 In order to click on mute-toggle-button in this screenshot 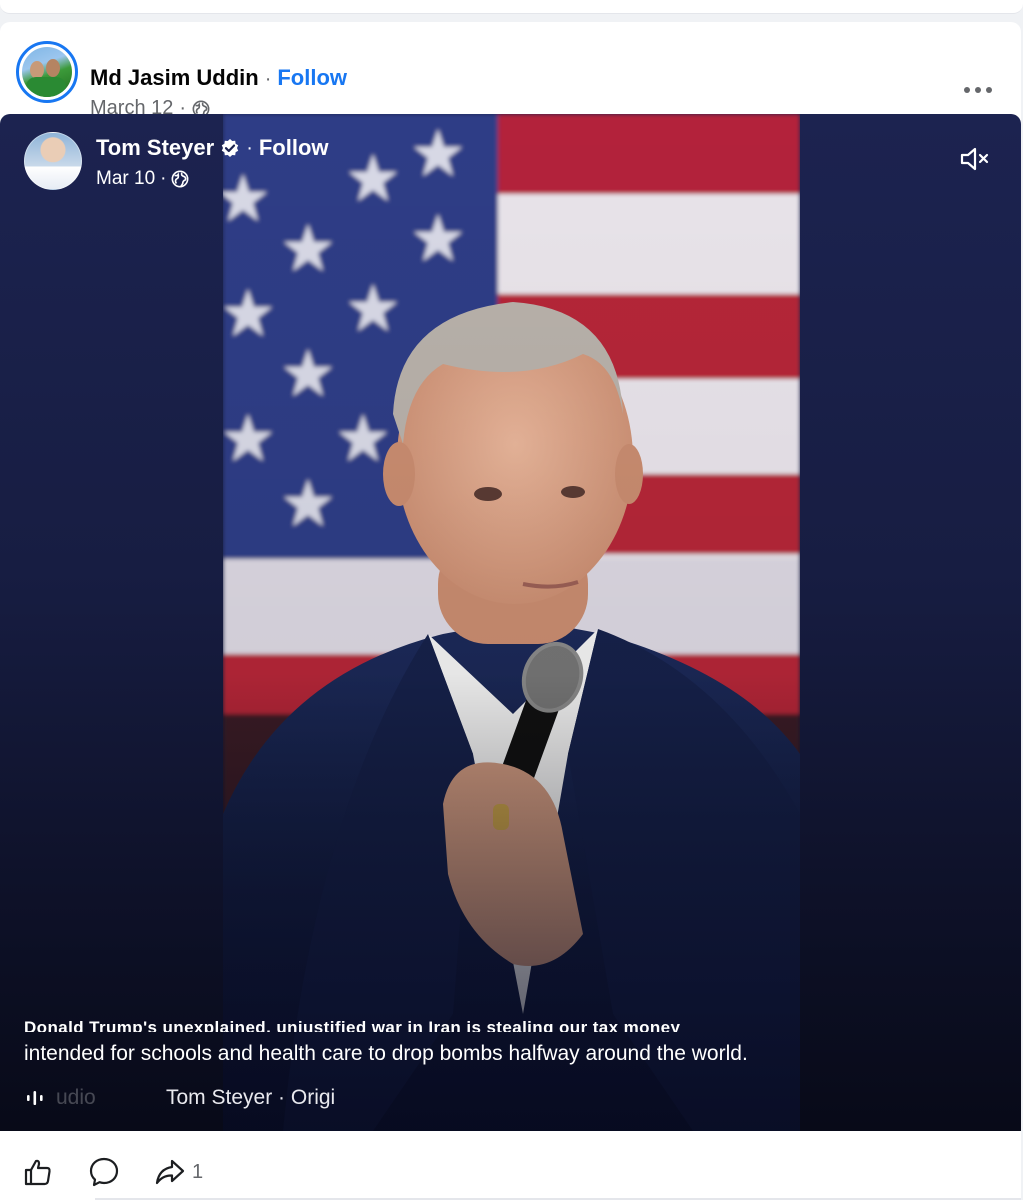, I will do `click(978, 160)`.